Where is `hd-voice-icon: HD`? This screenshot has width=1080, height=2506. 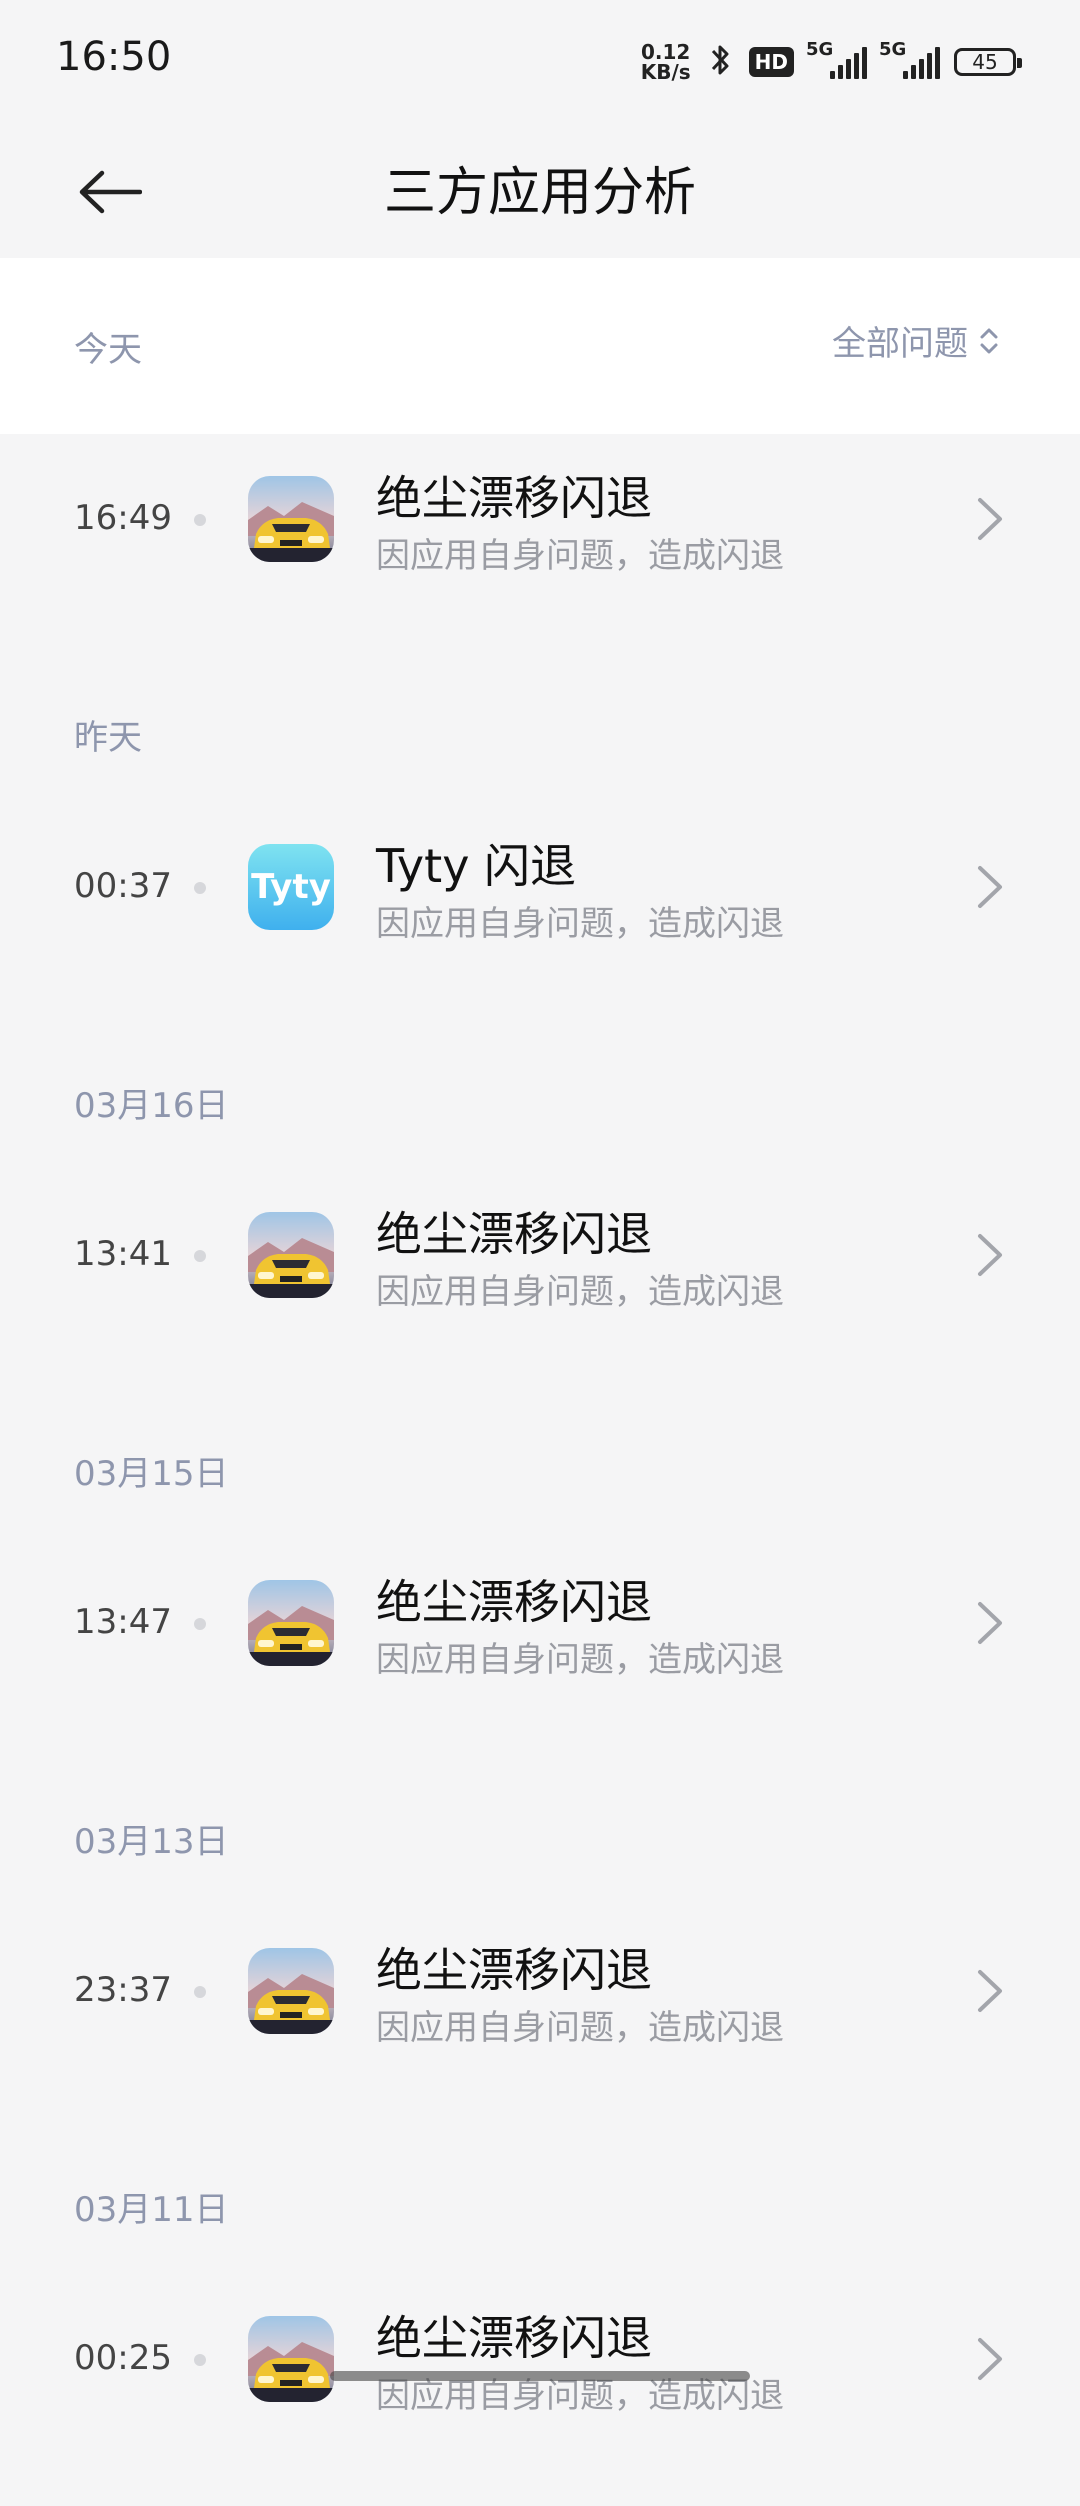
hd-voice-icon: HD is located at coordinates (771, 62).